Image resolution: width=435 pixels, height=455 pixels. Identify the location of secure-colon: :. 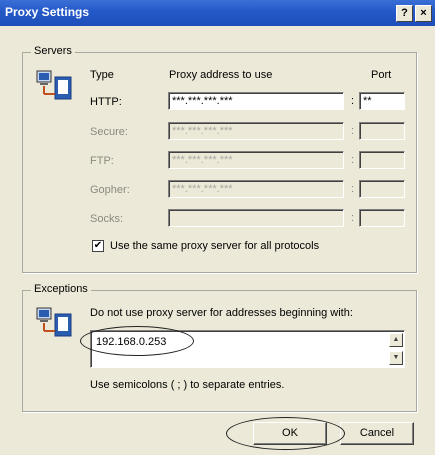
(353, 131).